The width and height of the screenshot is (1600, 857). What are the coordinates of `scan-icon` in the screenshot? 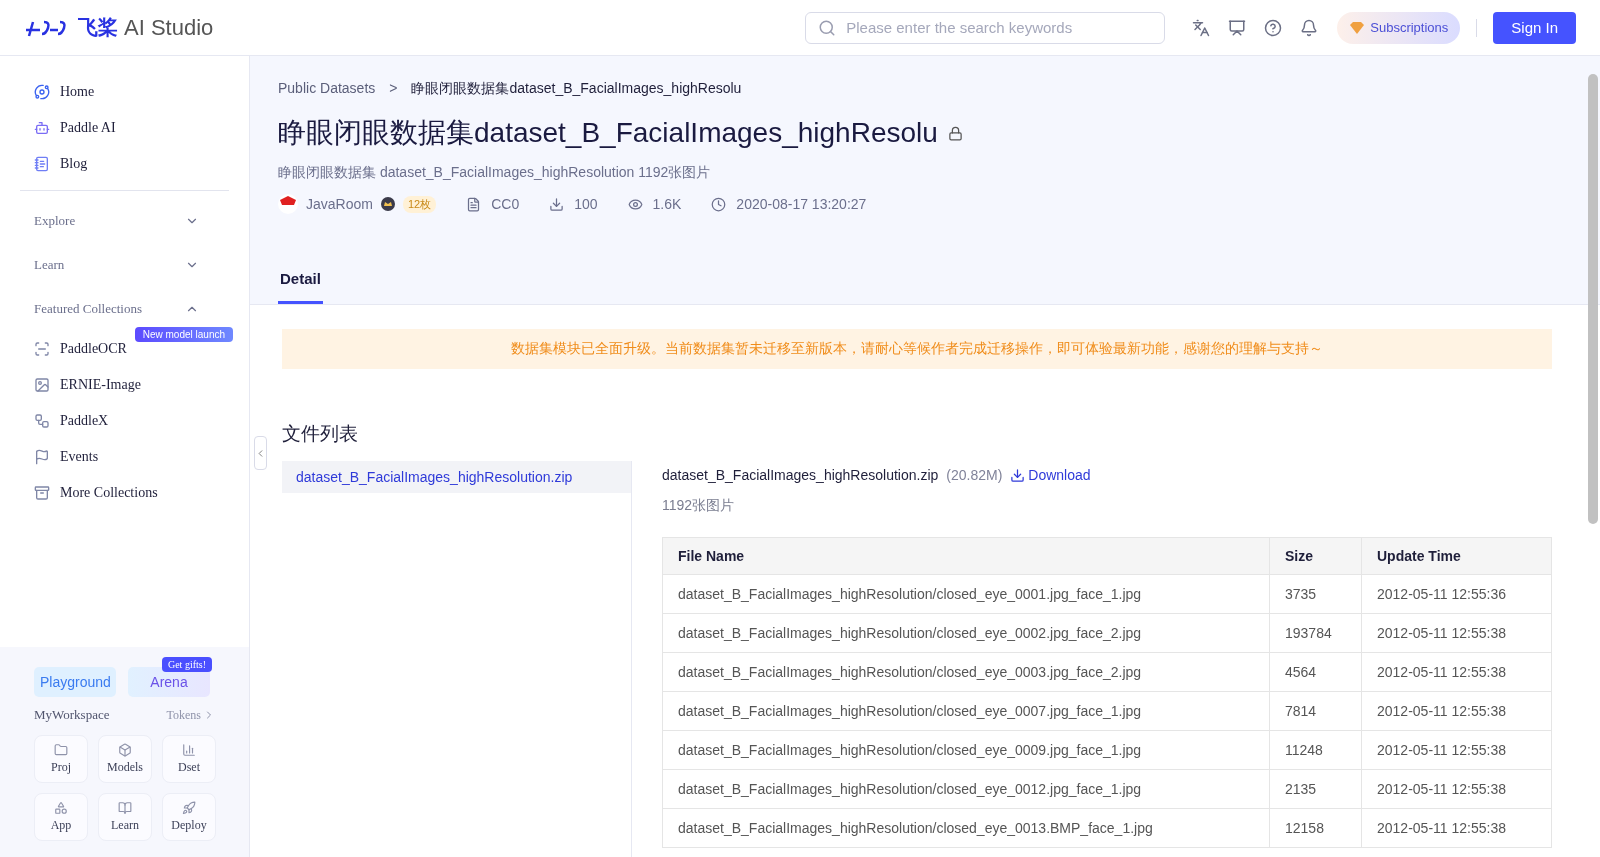 It's located at (42, 349).